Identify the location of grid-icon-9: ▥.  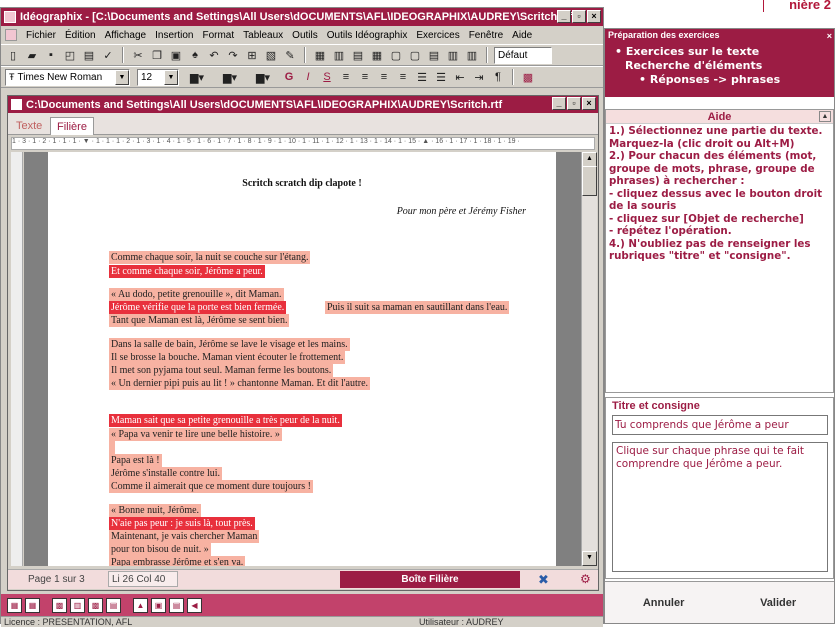
(472, 55).